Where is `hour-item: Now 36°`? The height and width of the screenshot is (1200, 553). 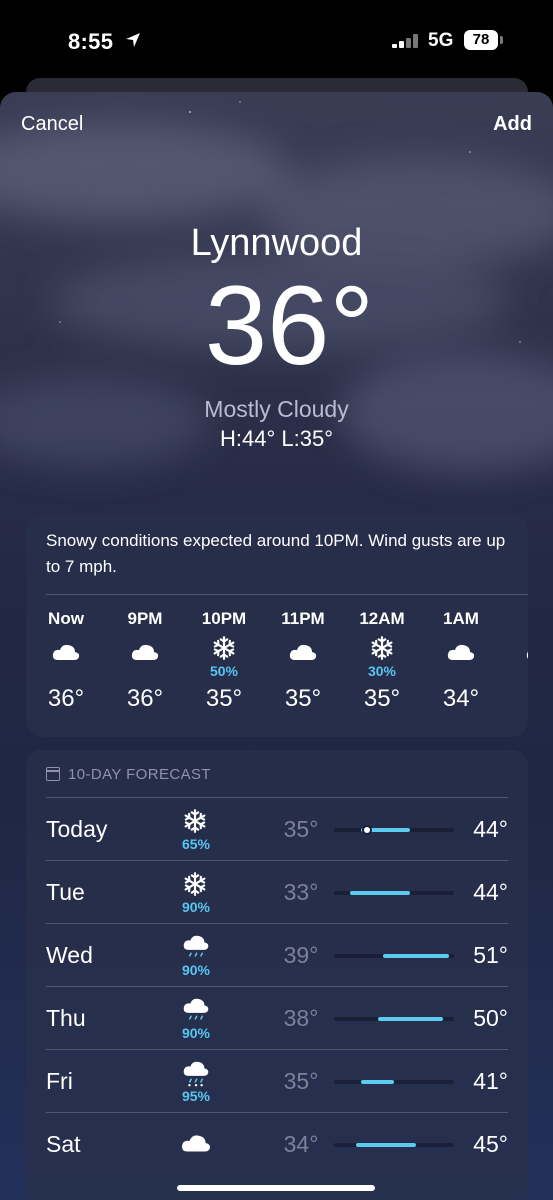 hour-item: Now 36° is located at coordinates (66, 660).